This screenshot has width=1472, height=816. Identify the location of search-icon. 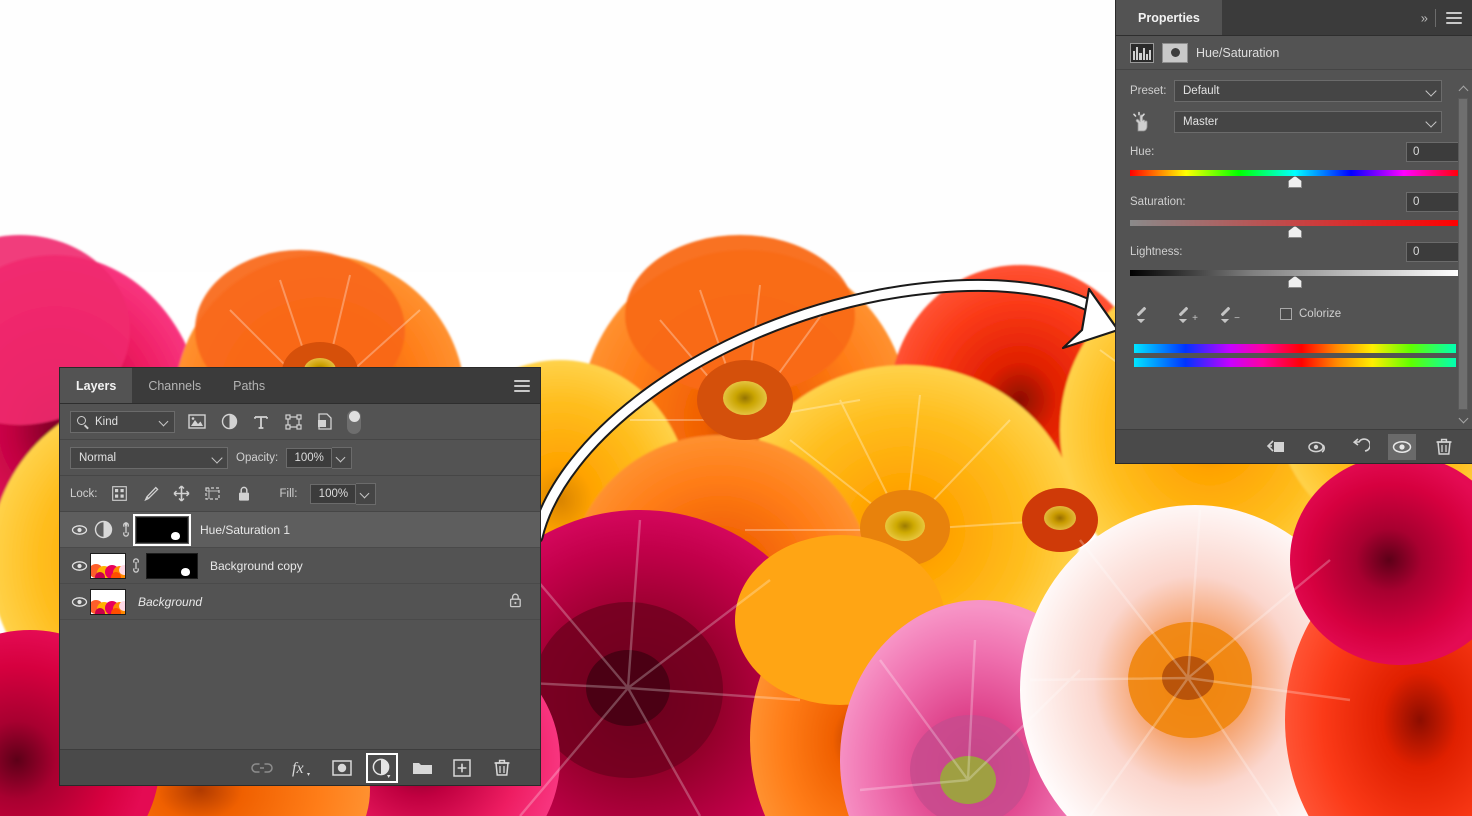
(81, 420).